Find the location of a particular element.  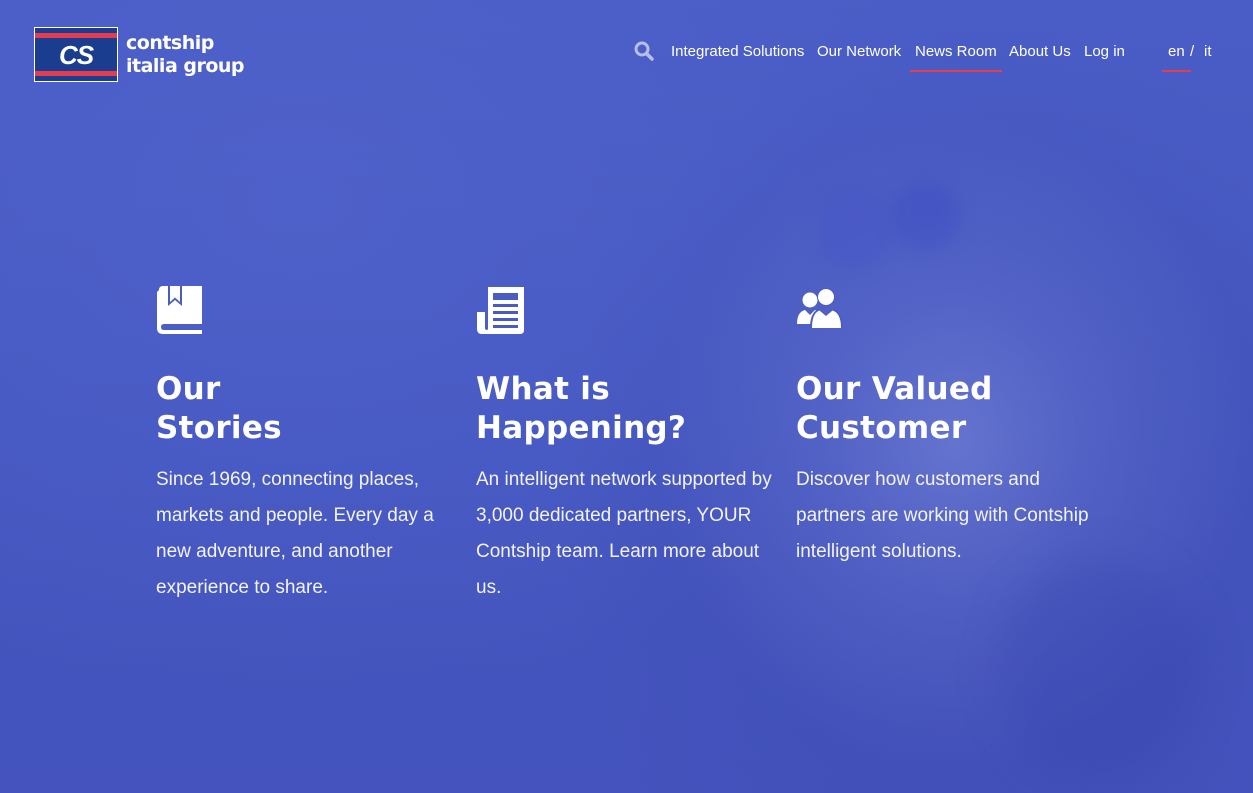

logo-name-line1: contship is located at coordinates (170, 42).